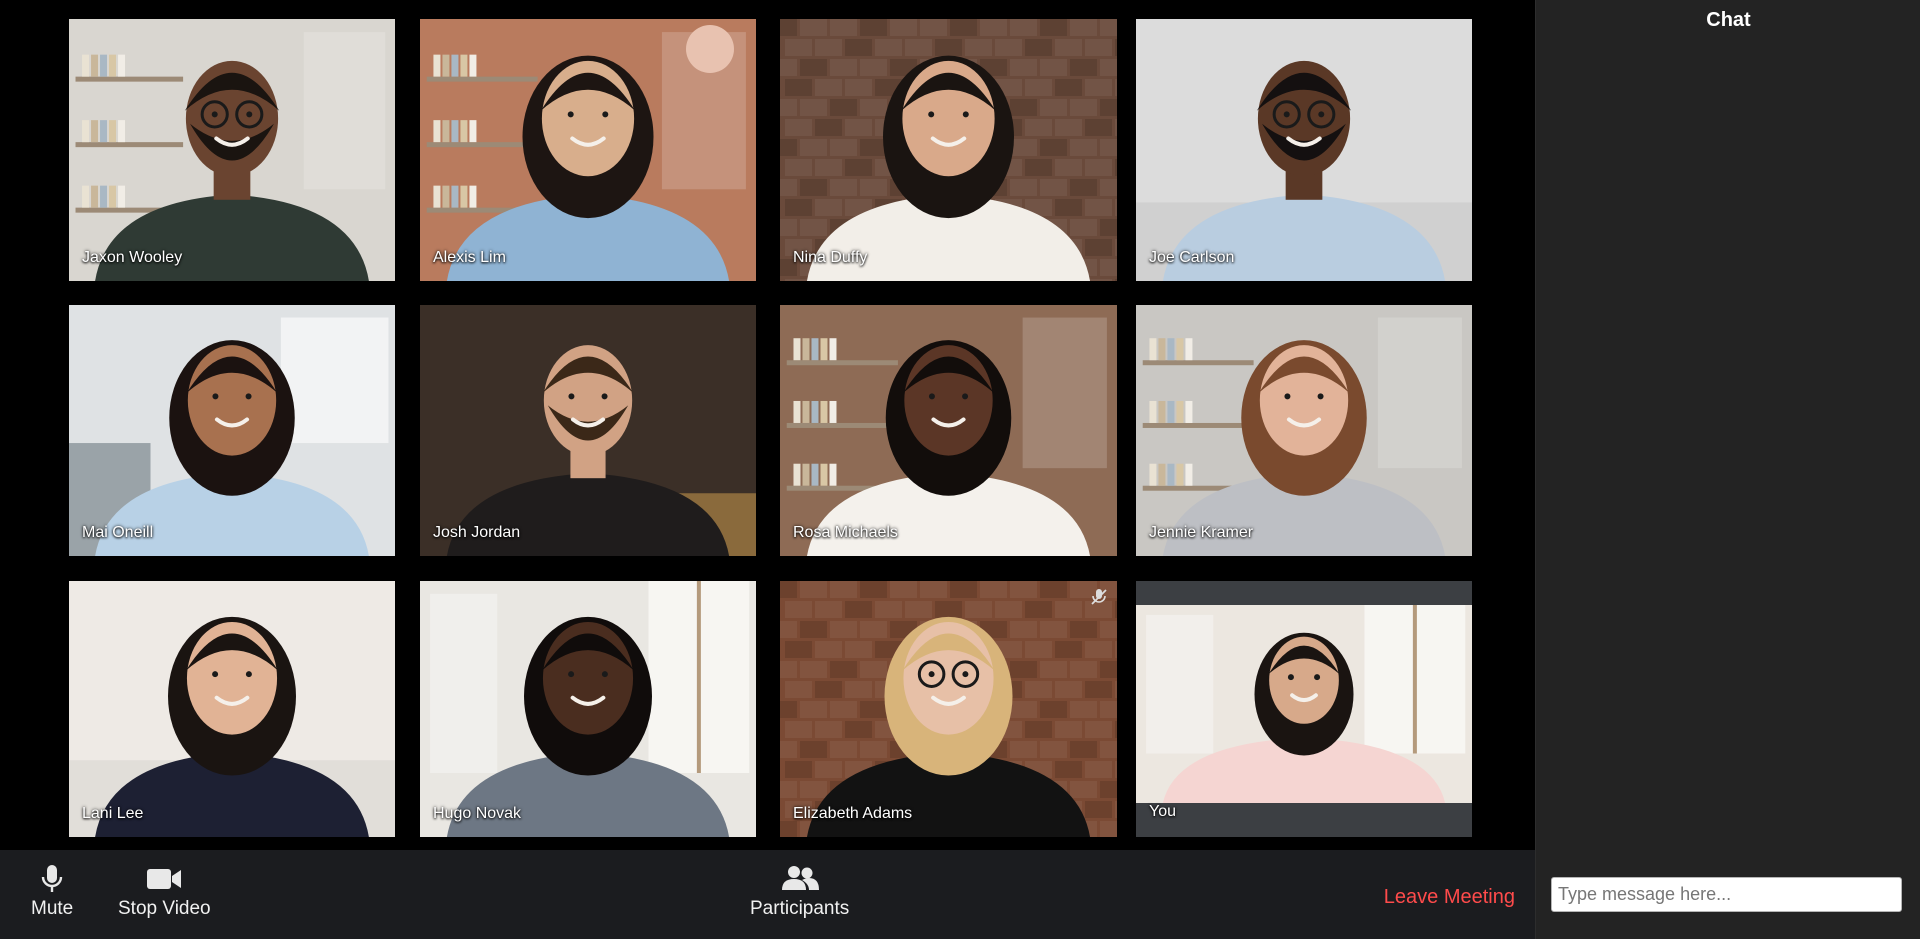  I want to click on participant-name: Lani Lee, so click(113, 813).